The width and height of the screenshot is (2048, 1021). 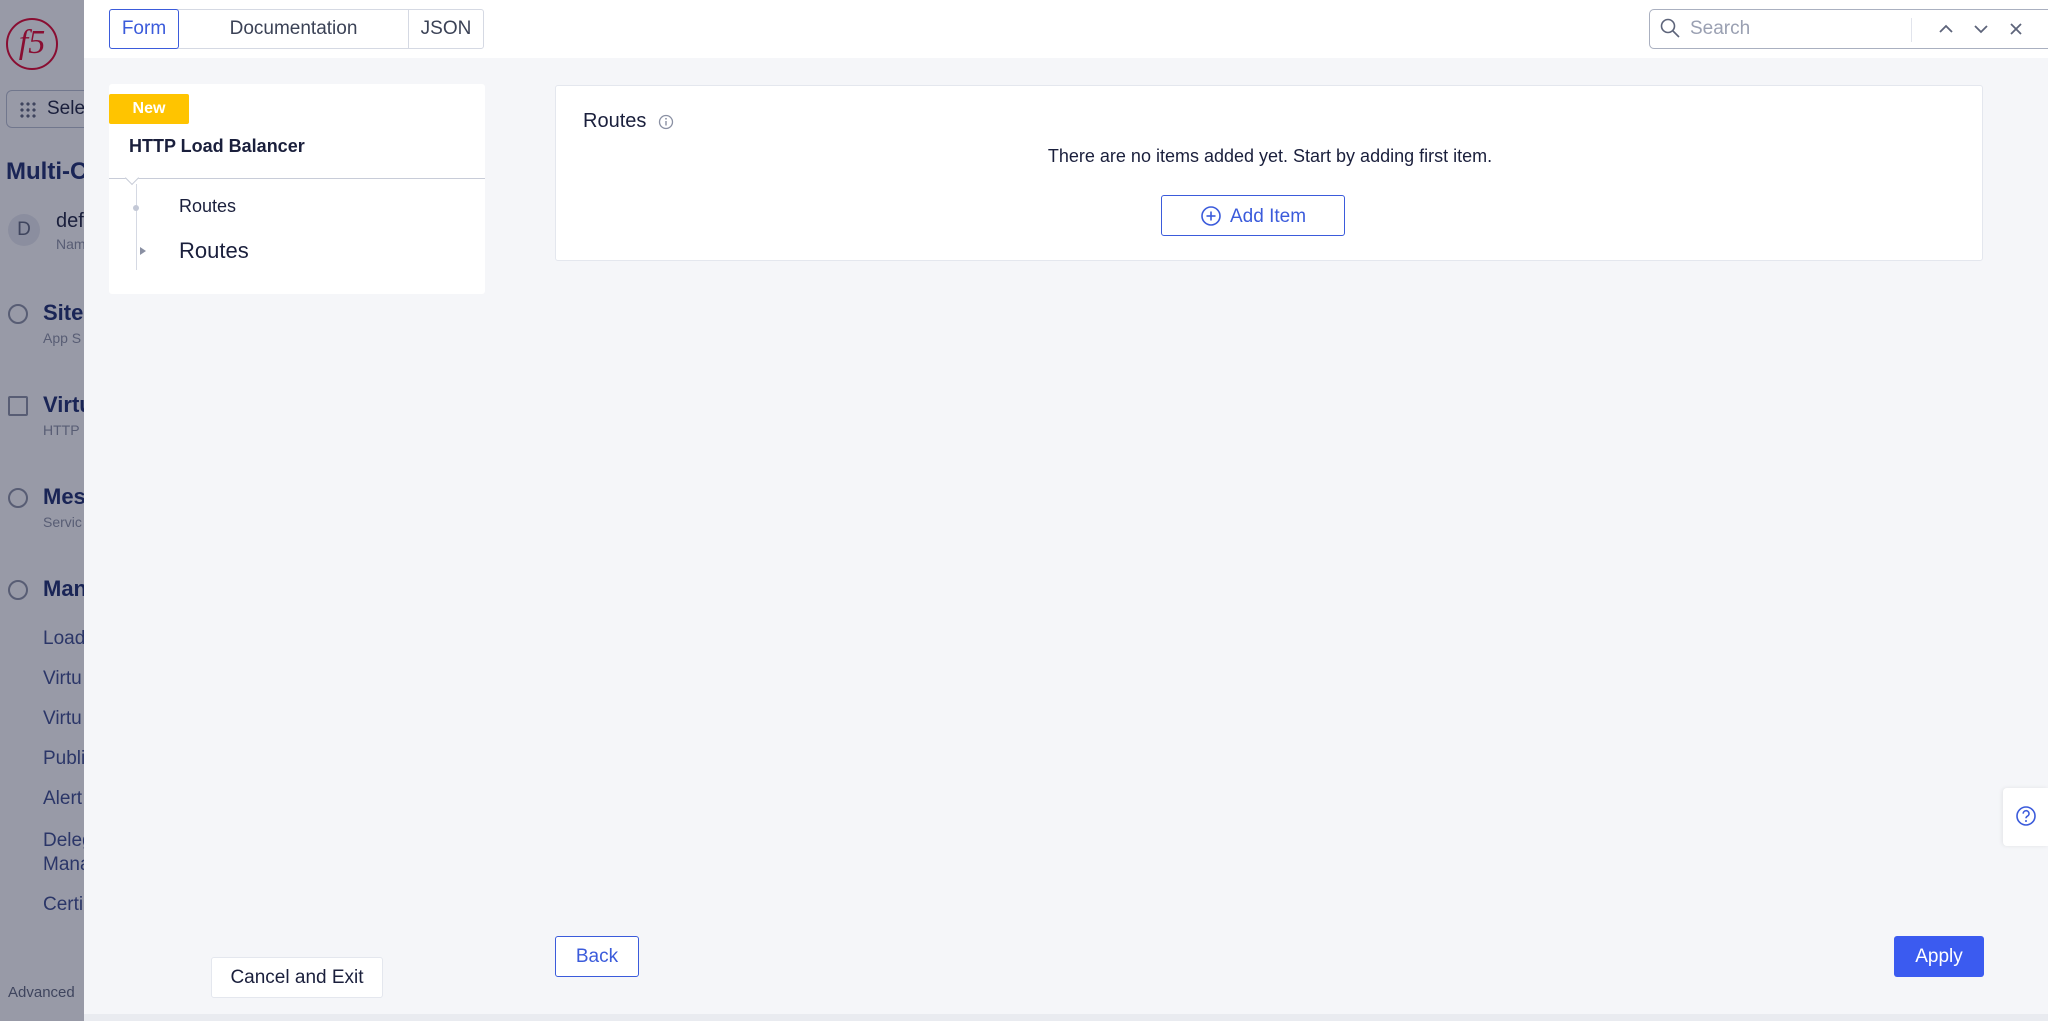 I want to click on tree-line, so click(x=136, y=227).